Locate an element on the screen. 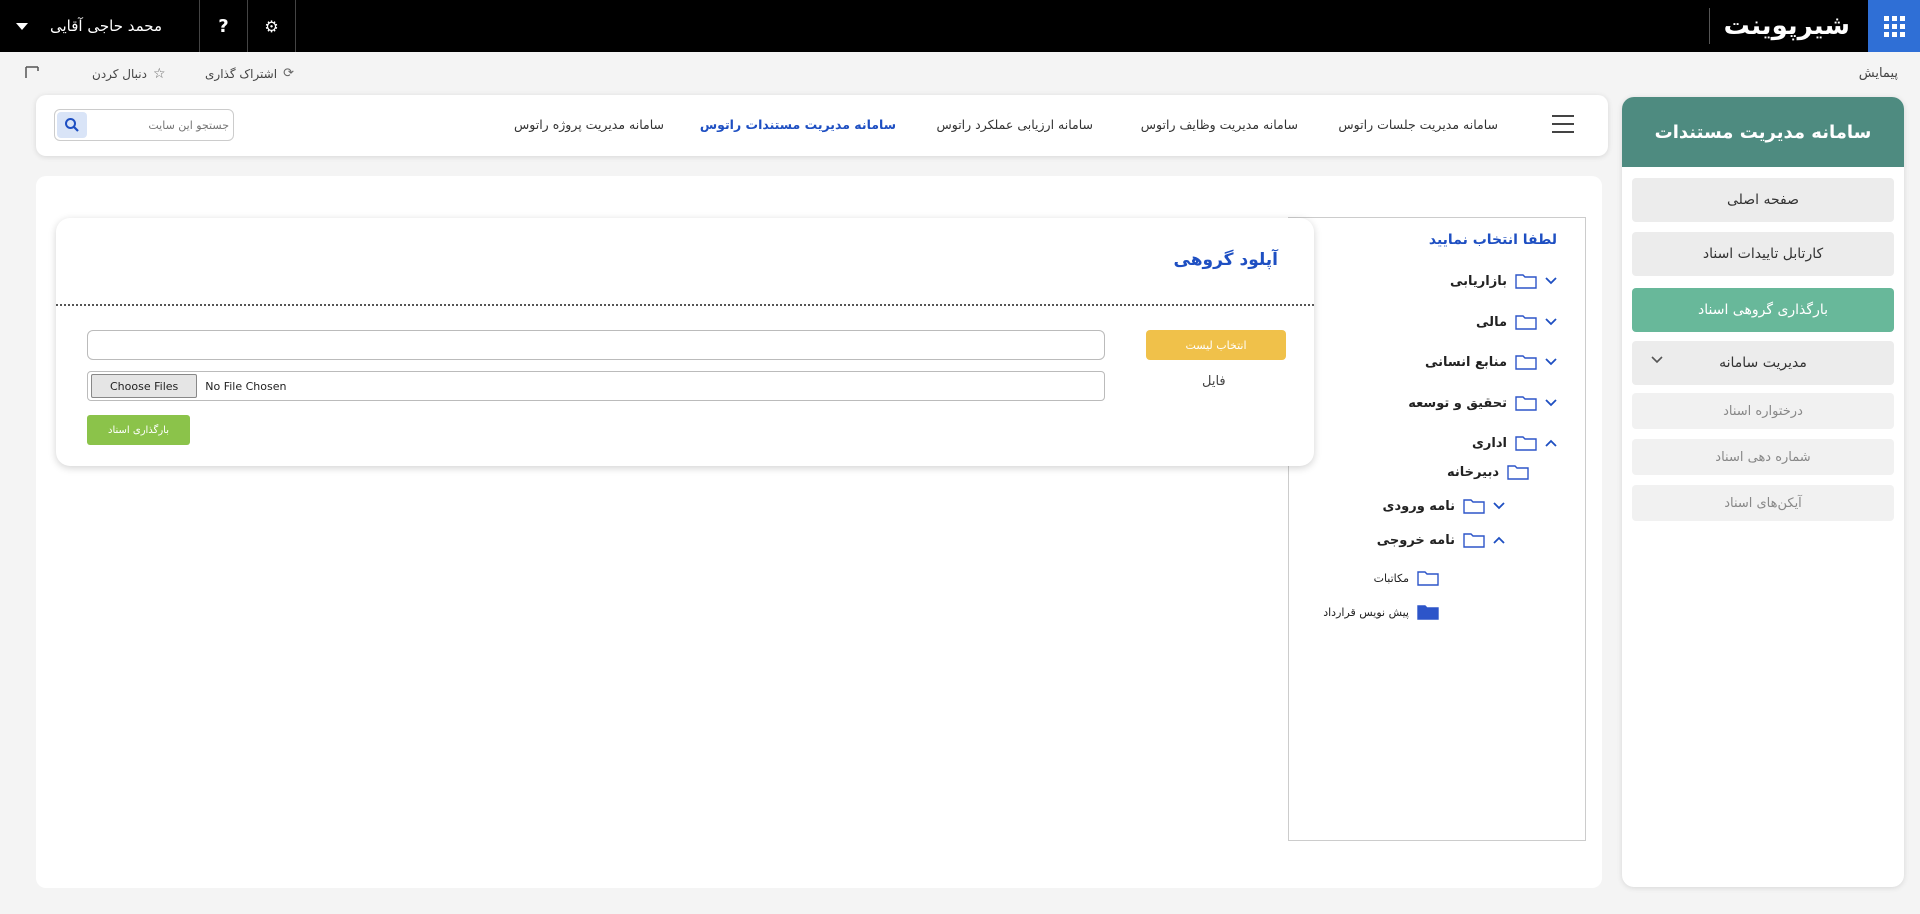  divider is located at coordinates (685, 305).